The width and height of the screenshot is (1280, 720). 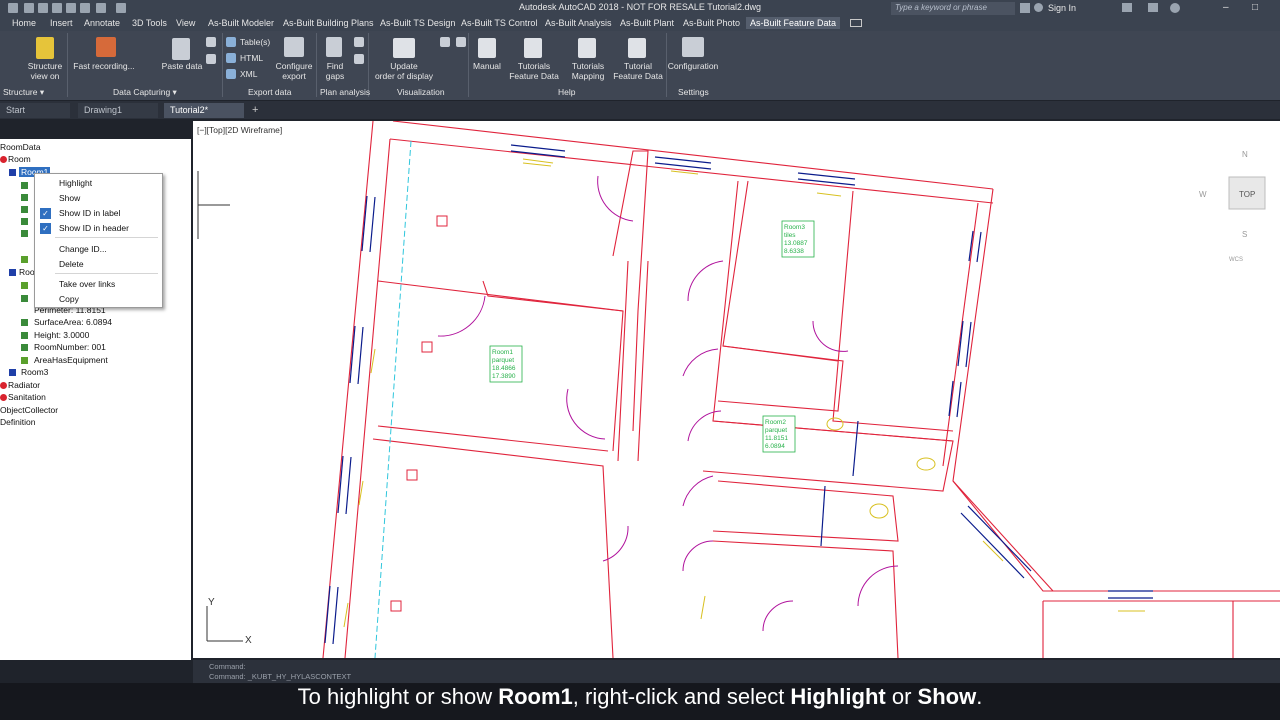 I want to click on tree-room-number: RoomNumber: 001, so click(x=70, y=347).